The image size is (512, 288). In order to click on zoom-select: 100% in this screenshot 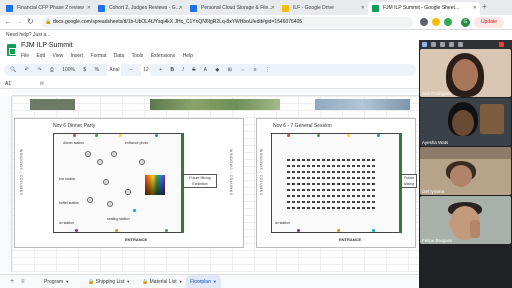, I will do `click(68, 70)`.